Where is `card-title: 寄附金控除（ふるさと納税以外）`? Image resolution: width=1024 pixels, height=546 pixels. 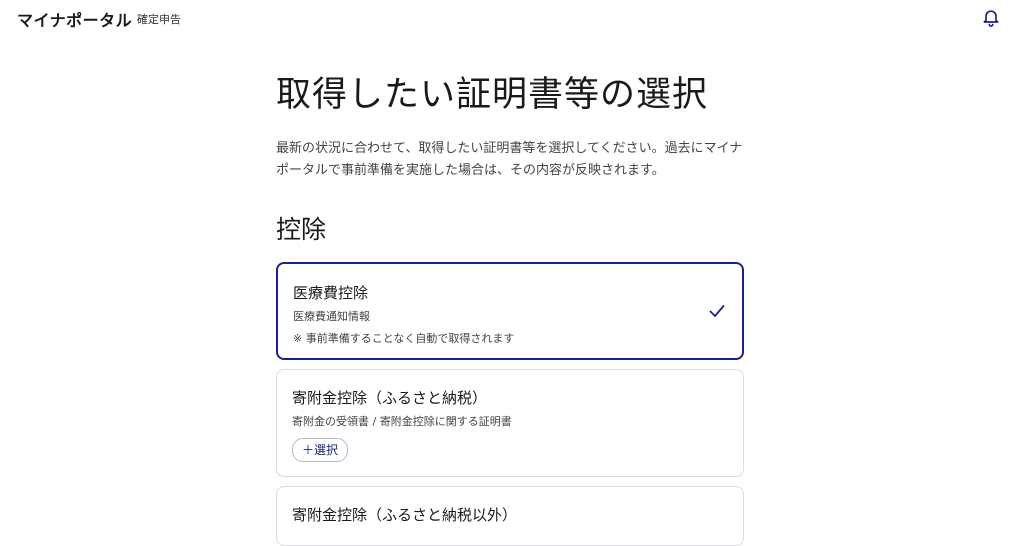
card-title: 寄附金控除（ふるさと納税以外） is located at coordinates (405, 515).